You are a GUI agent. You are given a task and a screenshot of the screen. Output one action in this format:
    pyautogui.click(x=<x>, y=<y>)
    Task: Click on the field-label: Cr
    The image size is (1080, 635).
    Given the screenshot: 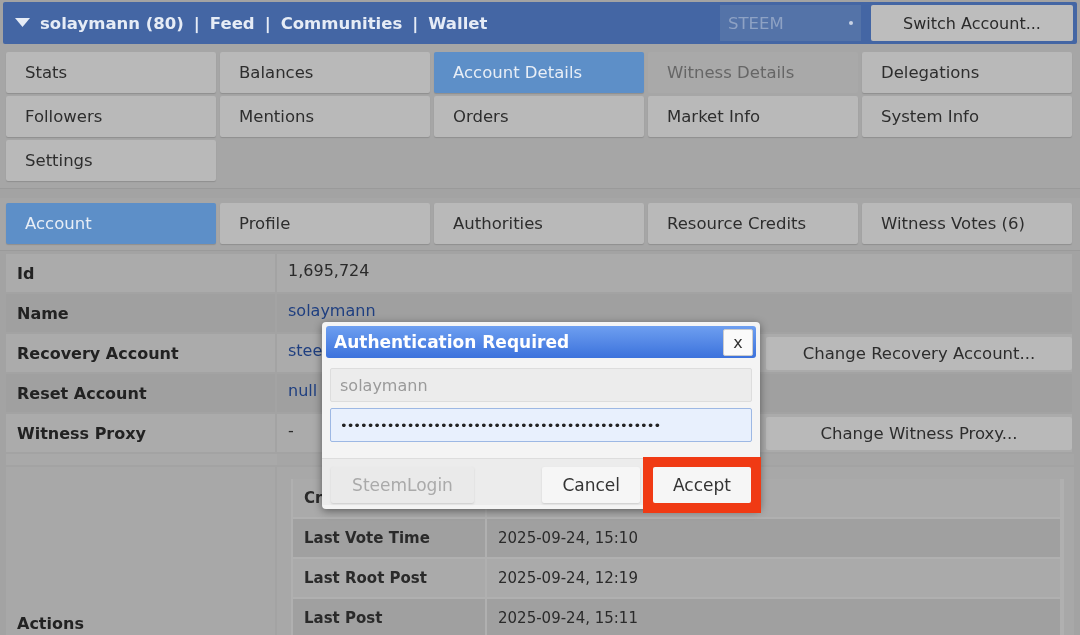 What is the action you would take?
    pyautogui.click(x=313, y=498)
    